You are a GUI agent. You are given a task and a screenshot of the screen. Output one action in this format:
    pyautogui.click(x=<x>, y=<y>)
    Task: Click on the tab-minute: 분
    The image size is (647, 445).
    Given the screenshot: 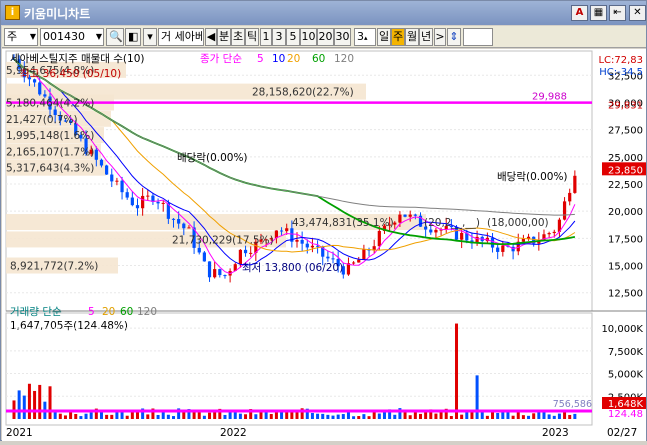 What is the action you would take?
    pyautogui.click(x=224, y=37)
    